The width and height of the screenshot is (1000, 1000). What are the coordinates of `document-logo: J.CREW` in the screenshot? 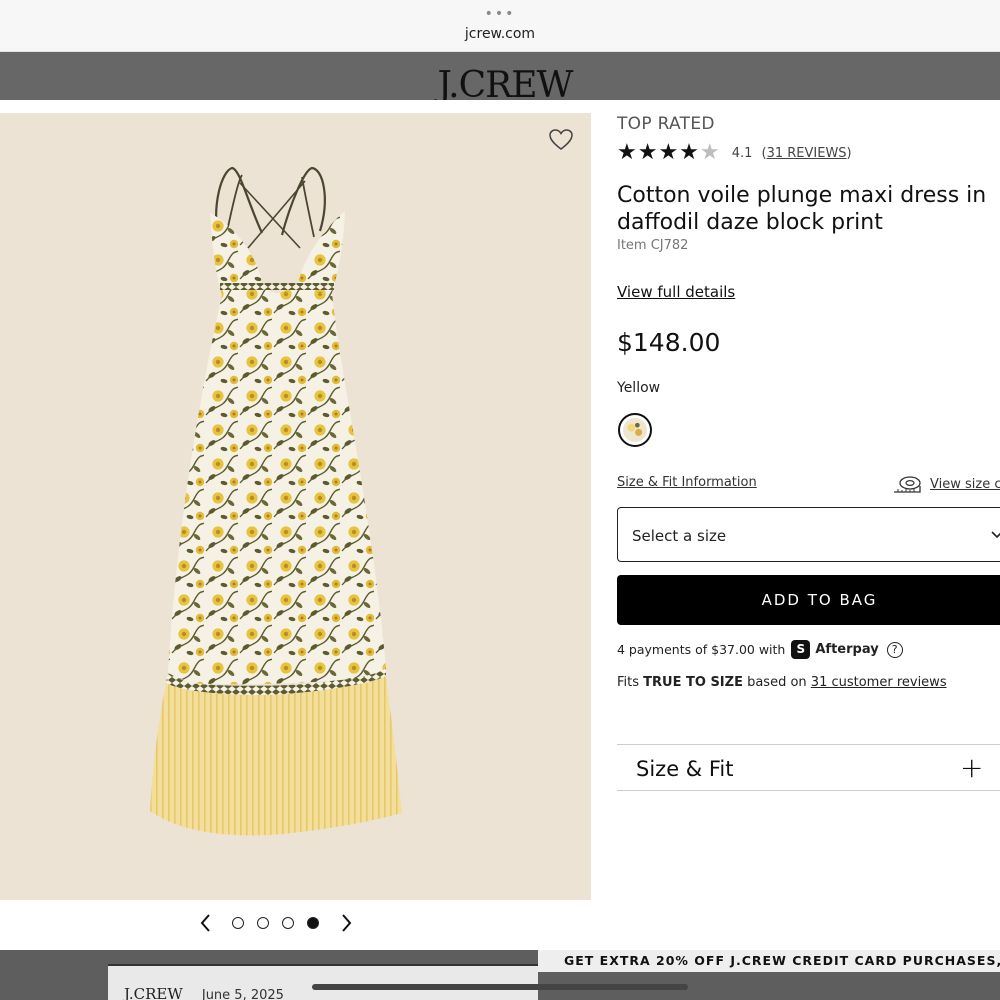 It's located at (153, 992).